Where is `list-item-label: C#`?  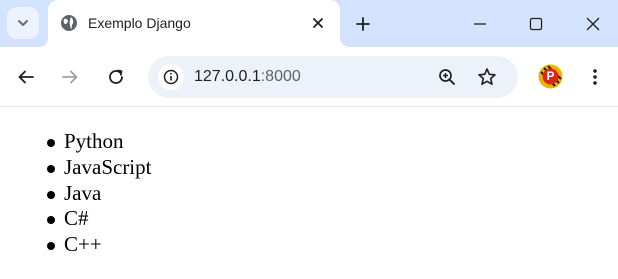 list-item-label: C# is located at coordinates (76, 218).